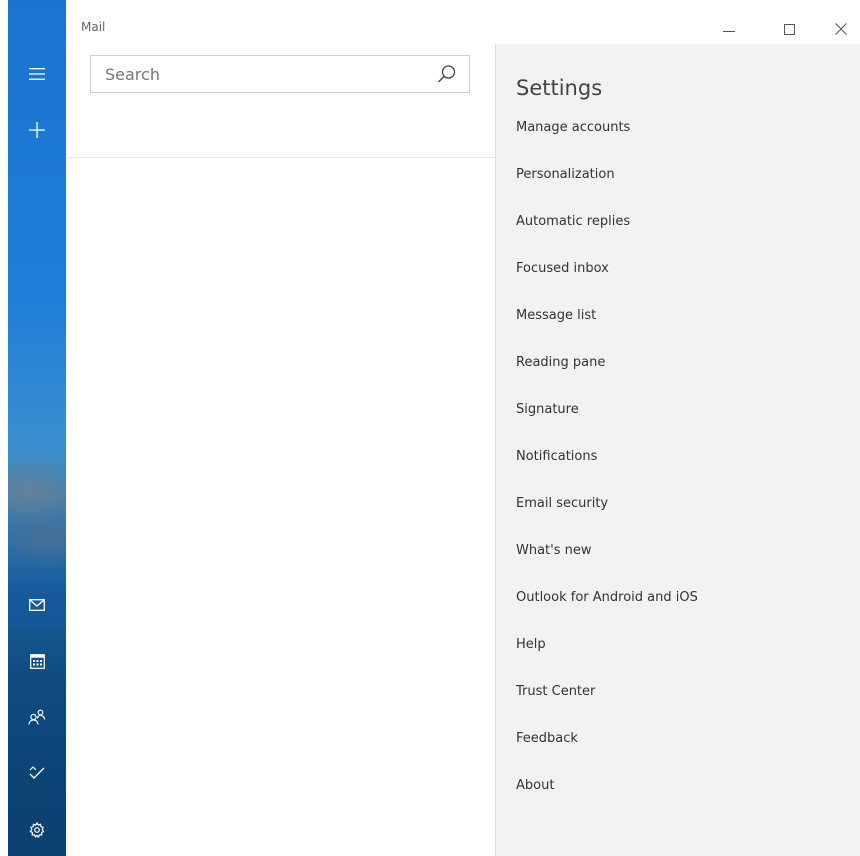  What do you see at coordinates (678, 644) in the screenshot?
I see `settings-item-help: Help` at bounding box center [678, 644].